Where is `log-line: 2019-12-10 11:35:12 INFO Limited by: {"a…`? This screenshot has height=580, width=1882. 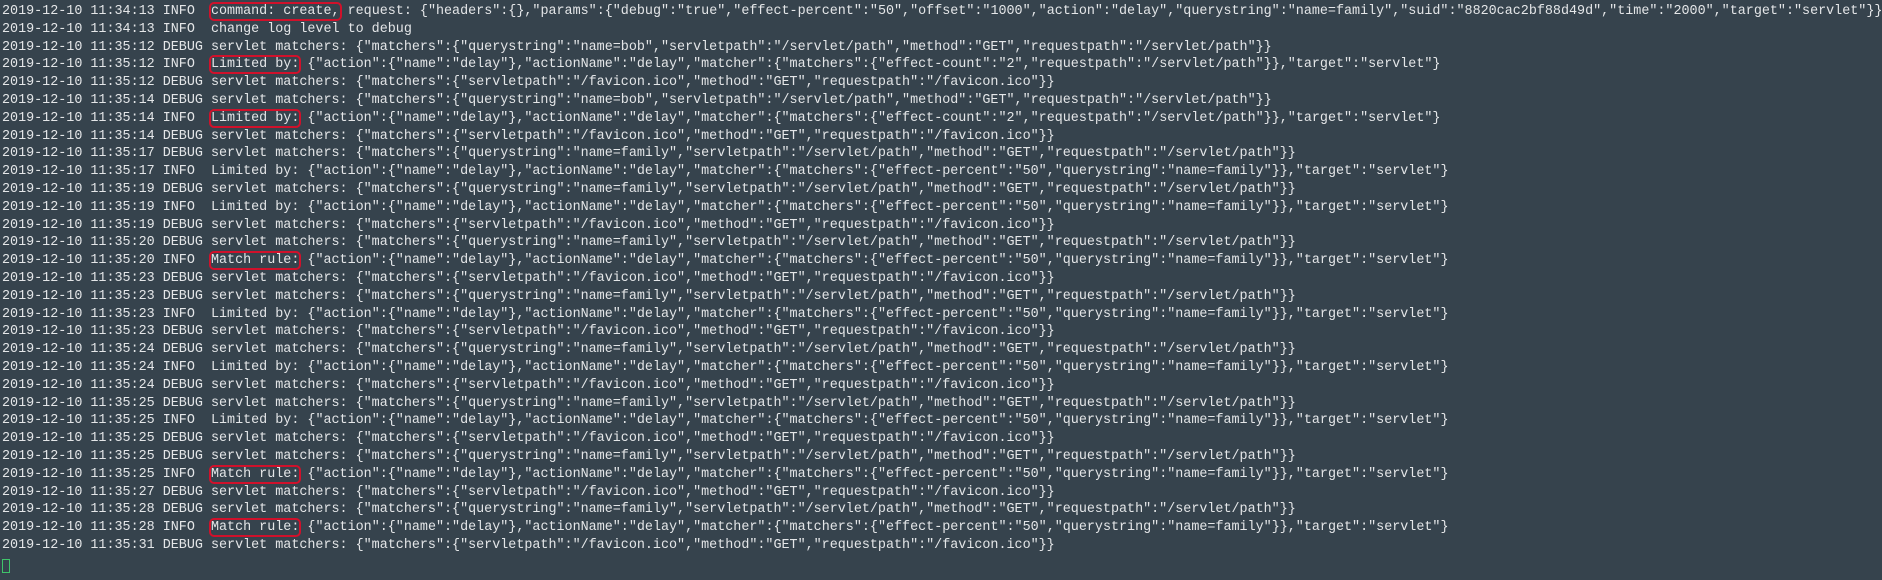
log-line: 2019-12-10 11:35:12 INFO Limited by: {"a… is located at coordinates (942, 65).